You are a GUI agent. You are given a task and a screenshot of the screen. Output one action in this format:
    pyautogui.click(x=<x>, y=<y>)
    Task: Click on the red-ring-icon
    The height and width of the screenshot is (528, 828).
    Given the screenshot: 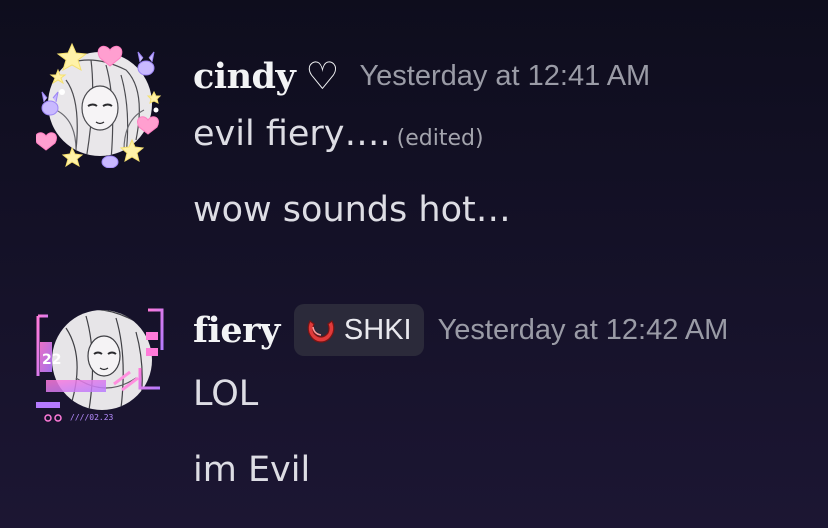 What is the action you would take?
    pyautogui.click(x=321, y=330)
    